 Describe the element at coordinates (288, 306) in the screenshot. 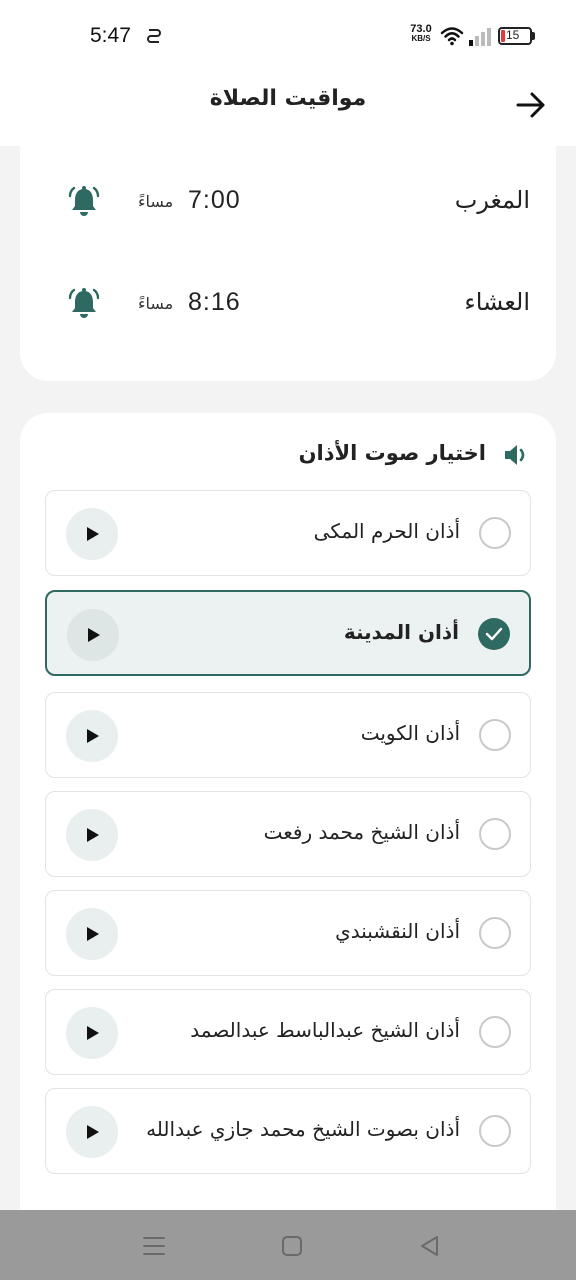

I see `prayer-row-isha: العشاء 8:16 مساءً` at that location.